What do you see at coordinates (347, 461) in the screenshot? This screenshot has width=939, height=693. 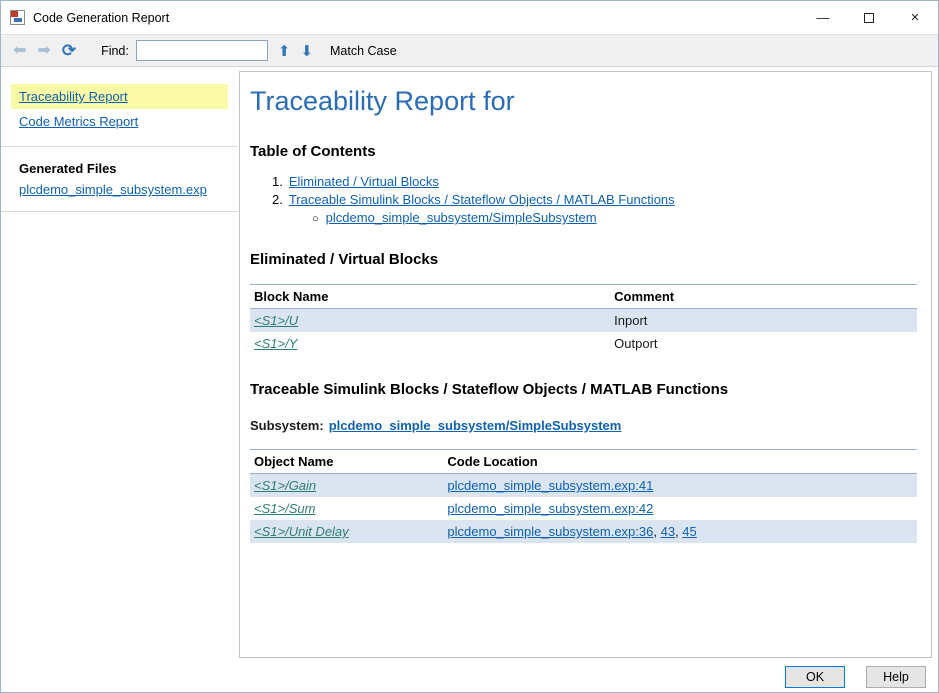 I see `column-header-object-name: Object Name` at bounding box center [347, 461].